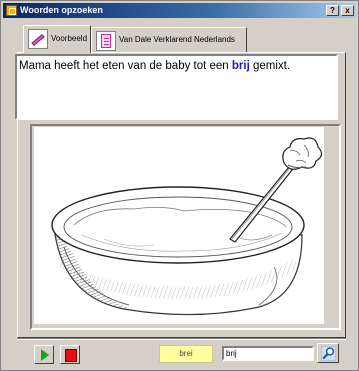 The image size is (359, 371). What do you see at coordinates (38, 39) in the screenshot?
I see `pencil-icon` at bounding box center [38, 39].